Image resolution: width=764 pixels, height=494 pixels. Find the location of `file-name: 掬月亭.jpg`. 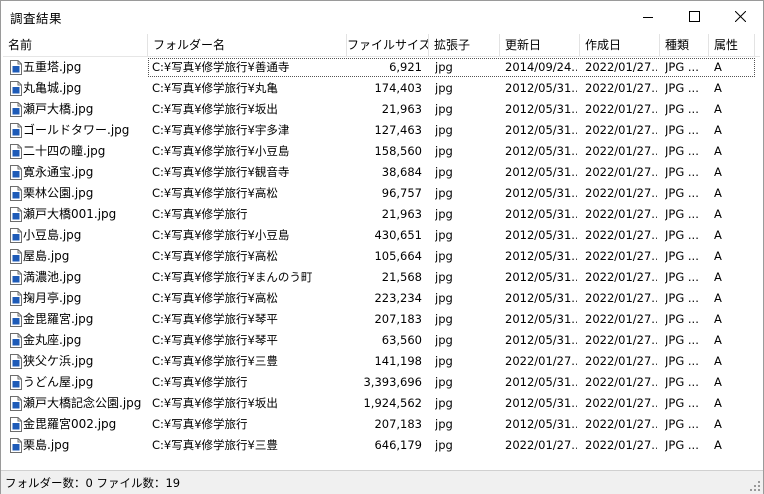

file-name: 掬月亭.jpg is located at coordinates (52, 298).